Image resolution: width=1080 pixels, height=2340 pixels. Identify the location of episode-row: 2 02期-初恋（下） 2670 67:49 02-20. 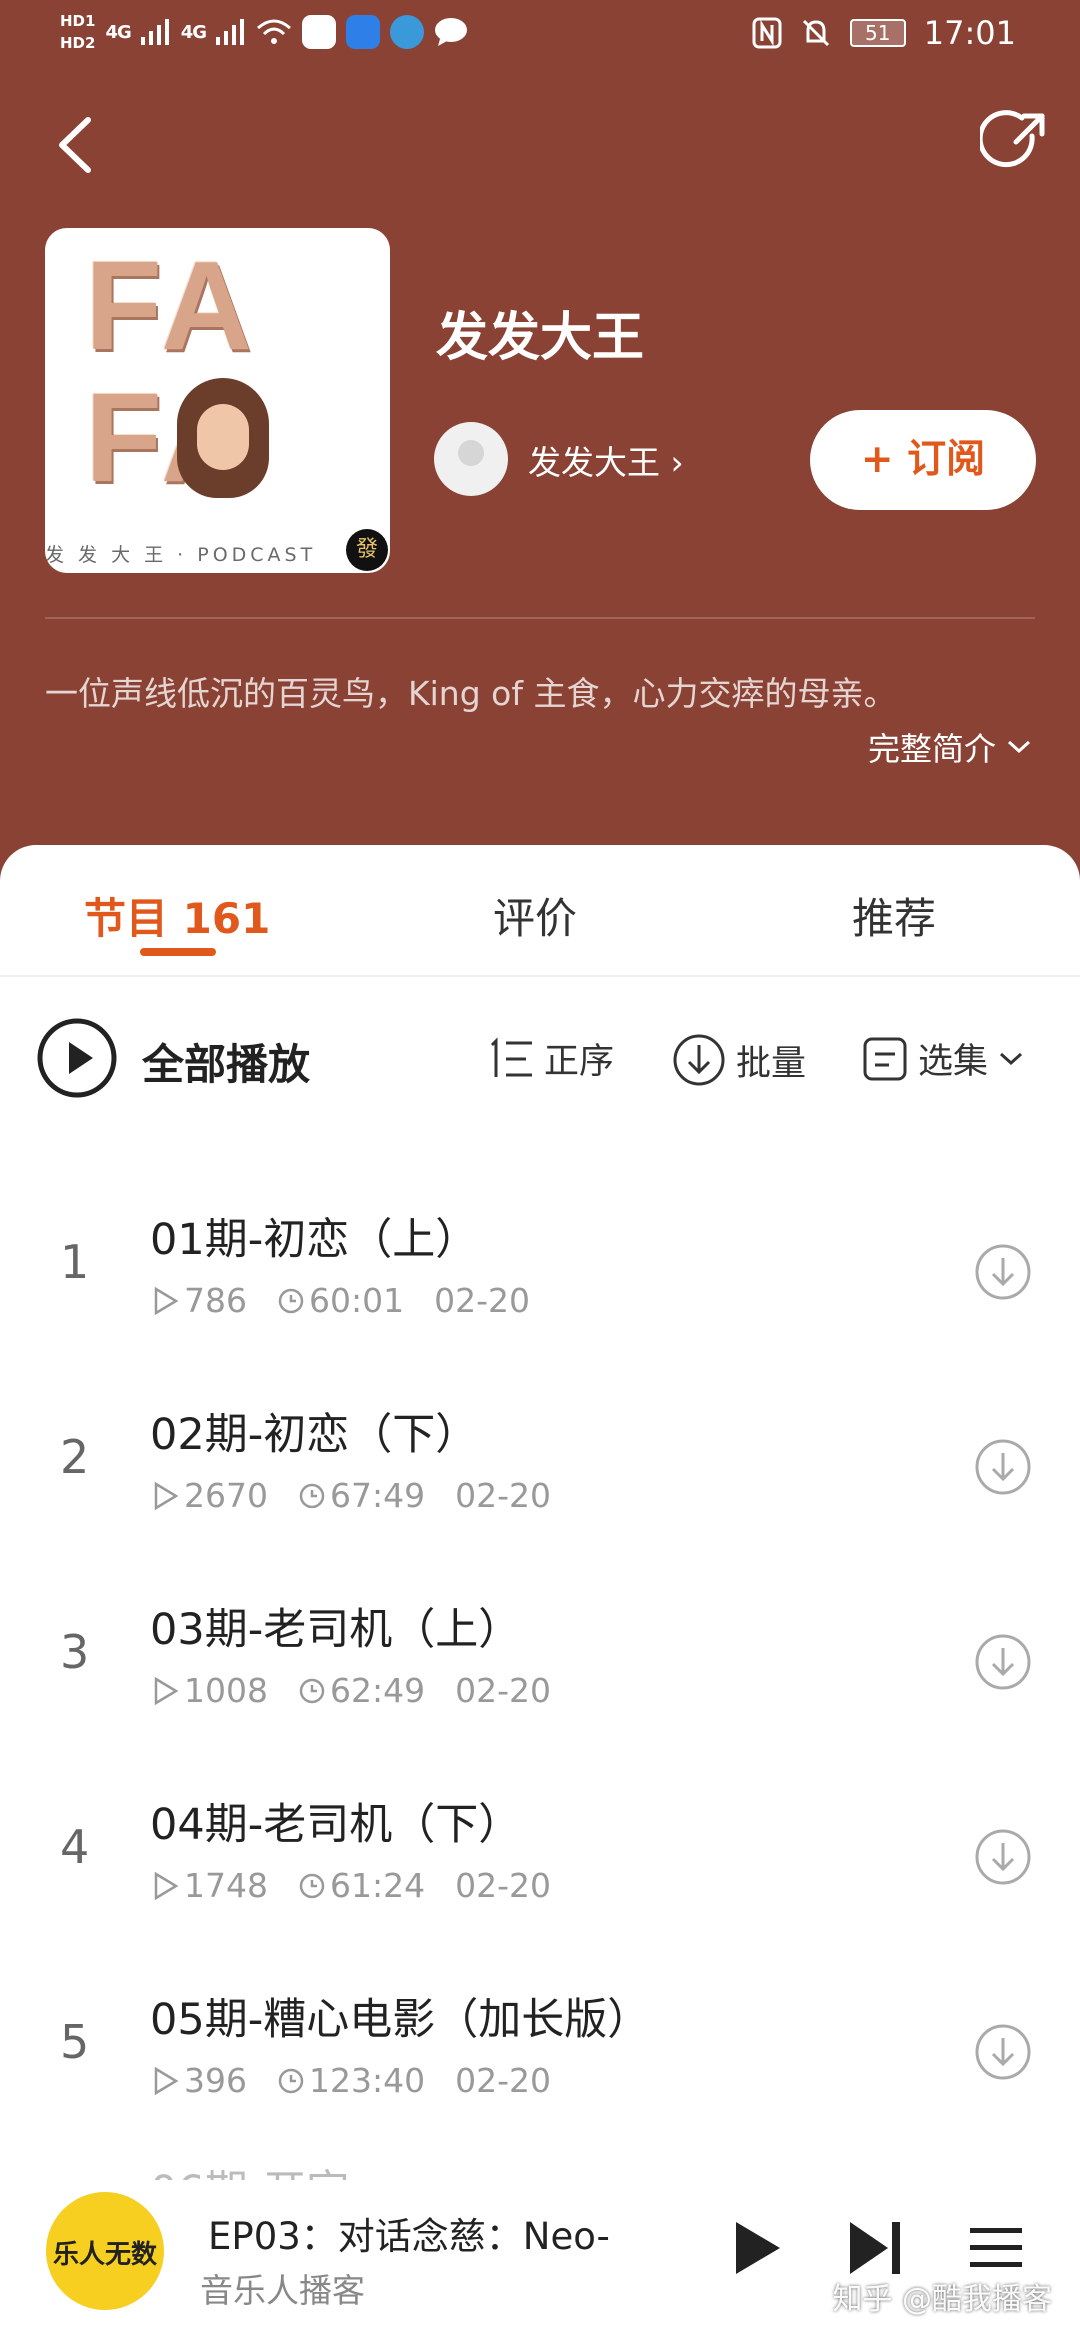
(540, 1467).